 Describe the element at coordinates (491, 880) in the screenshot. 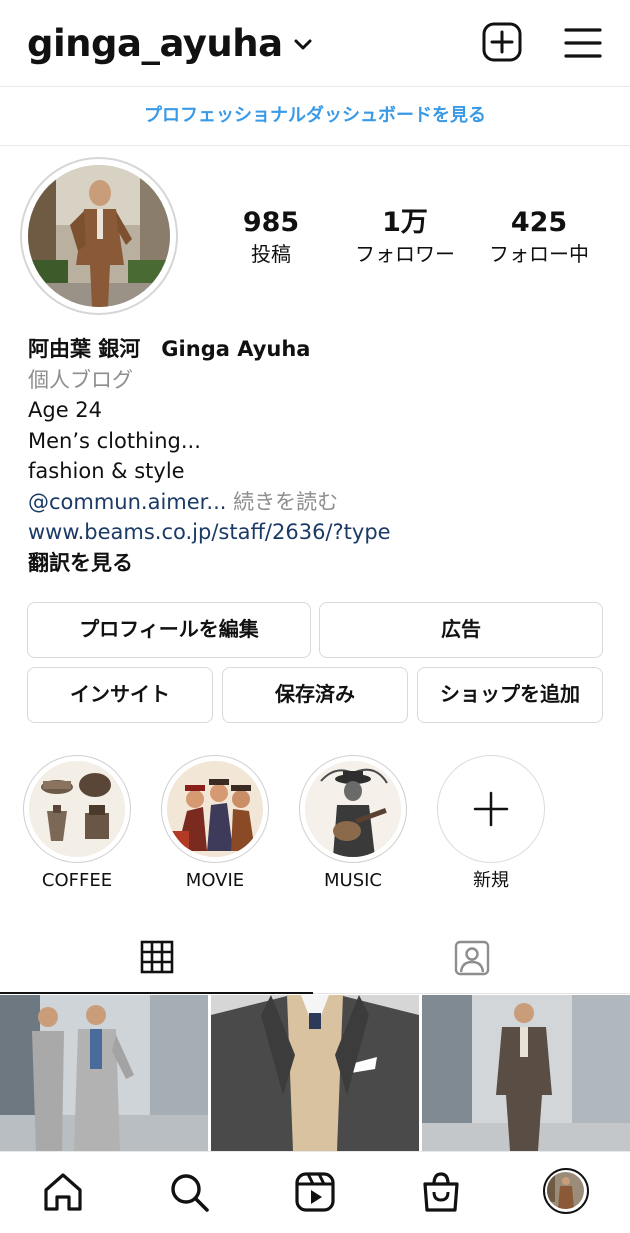

I see `highlight-label: 新規` at that location.